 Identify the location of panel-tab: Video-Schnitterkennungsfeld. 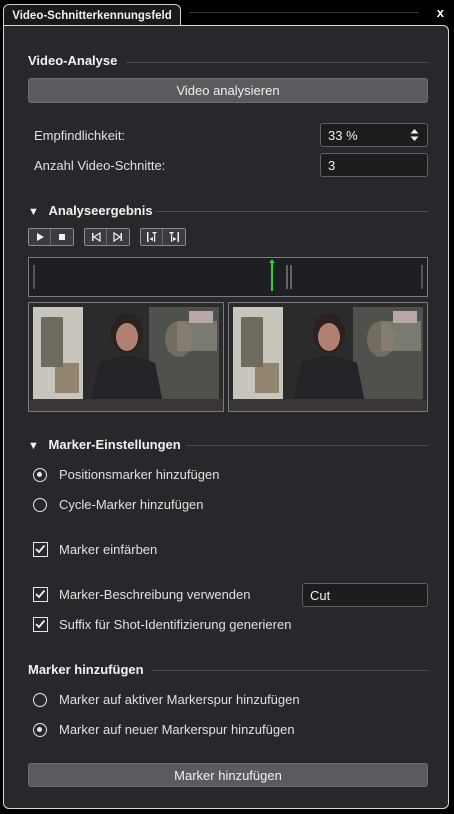
(92, 15).